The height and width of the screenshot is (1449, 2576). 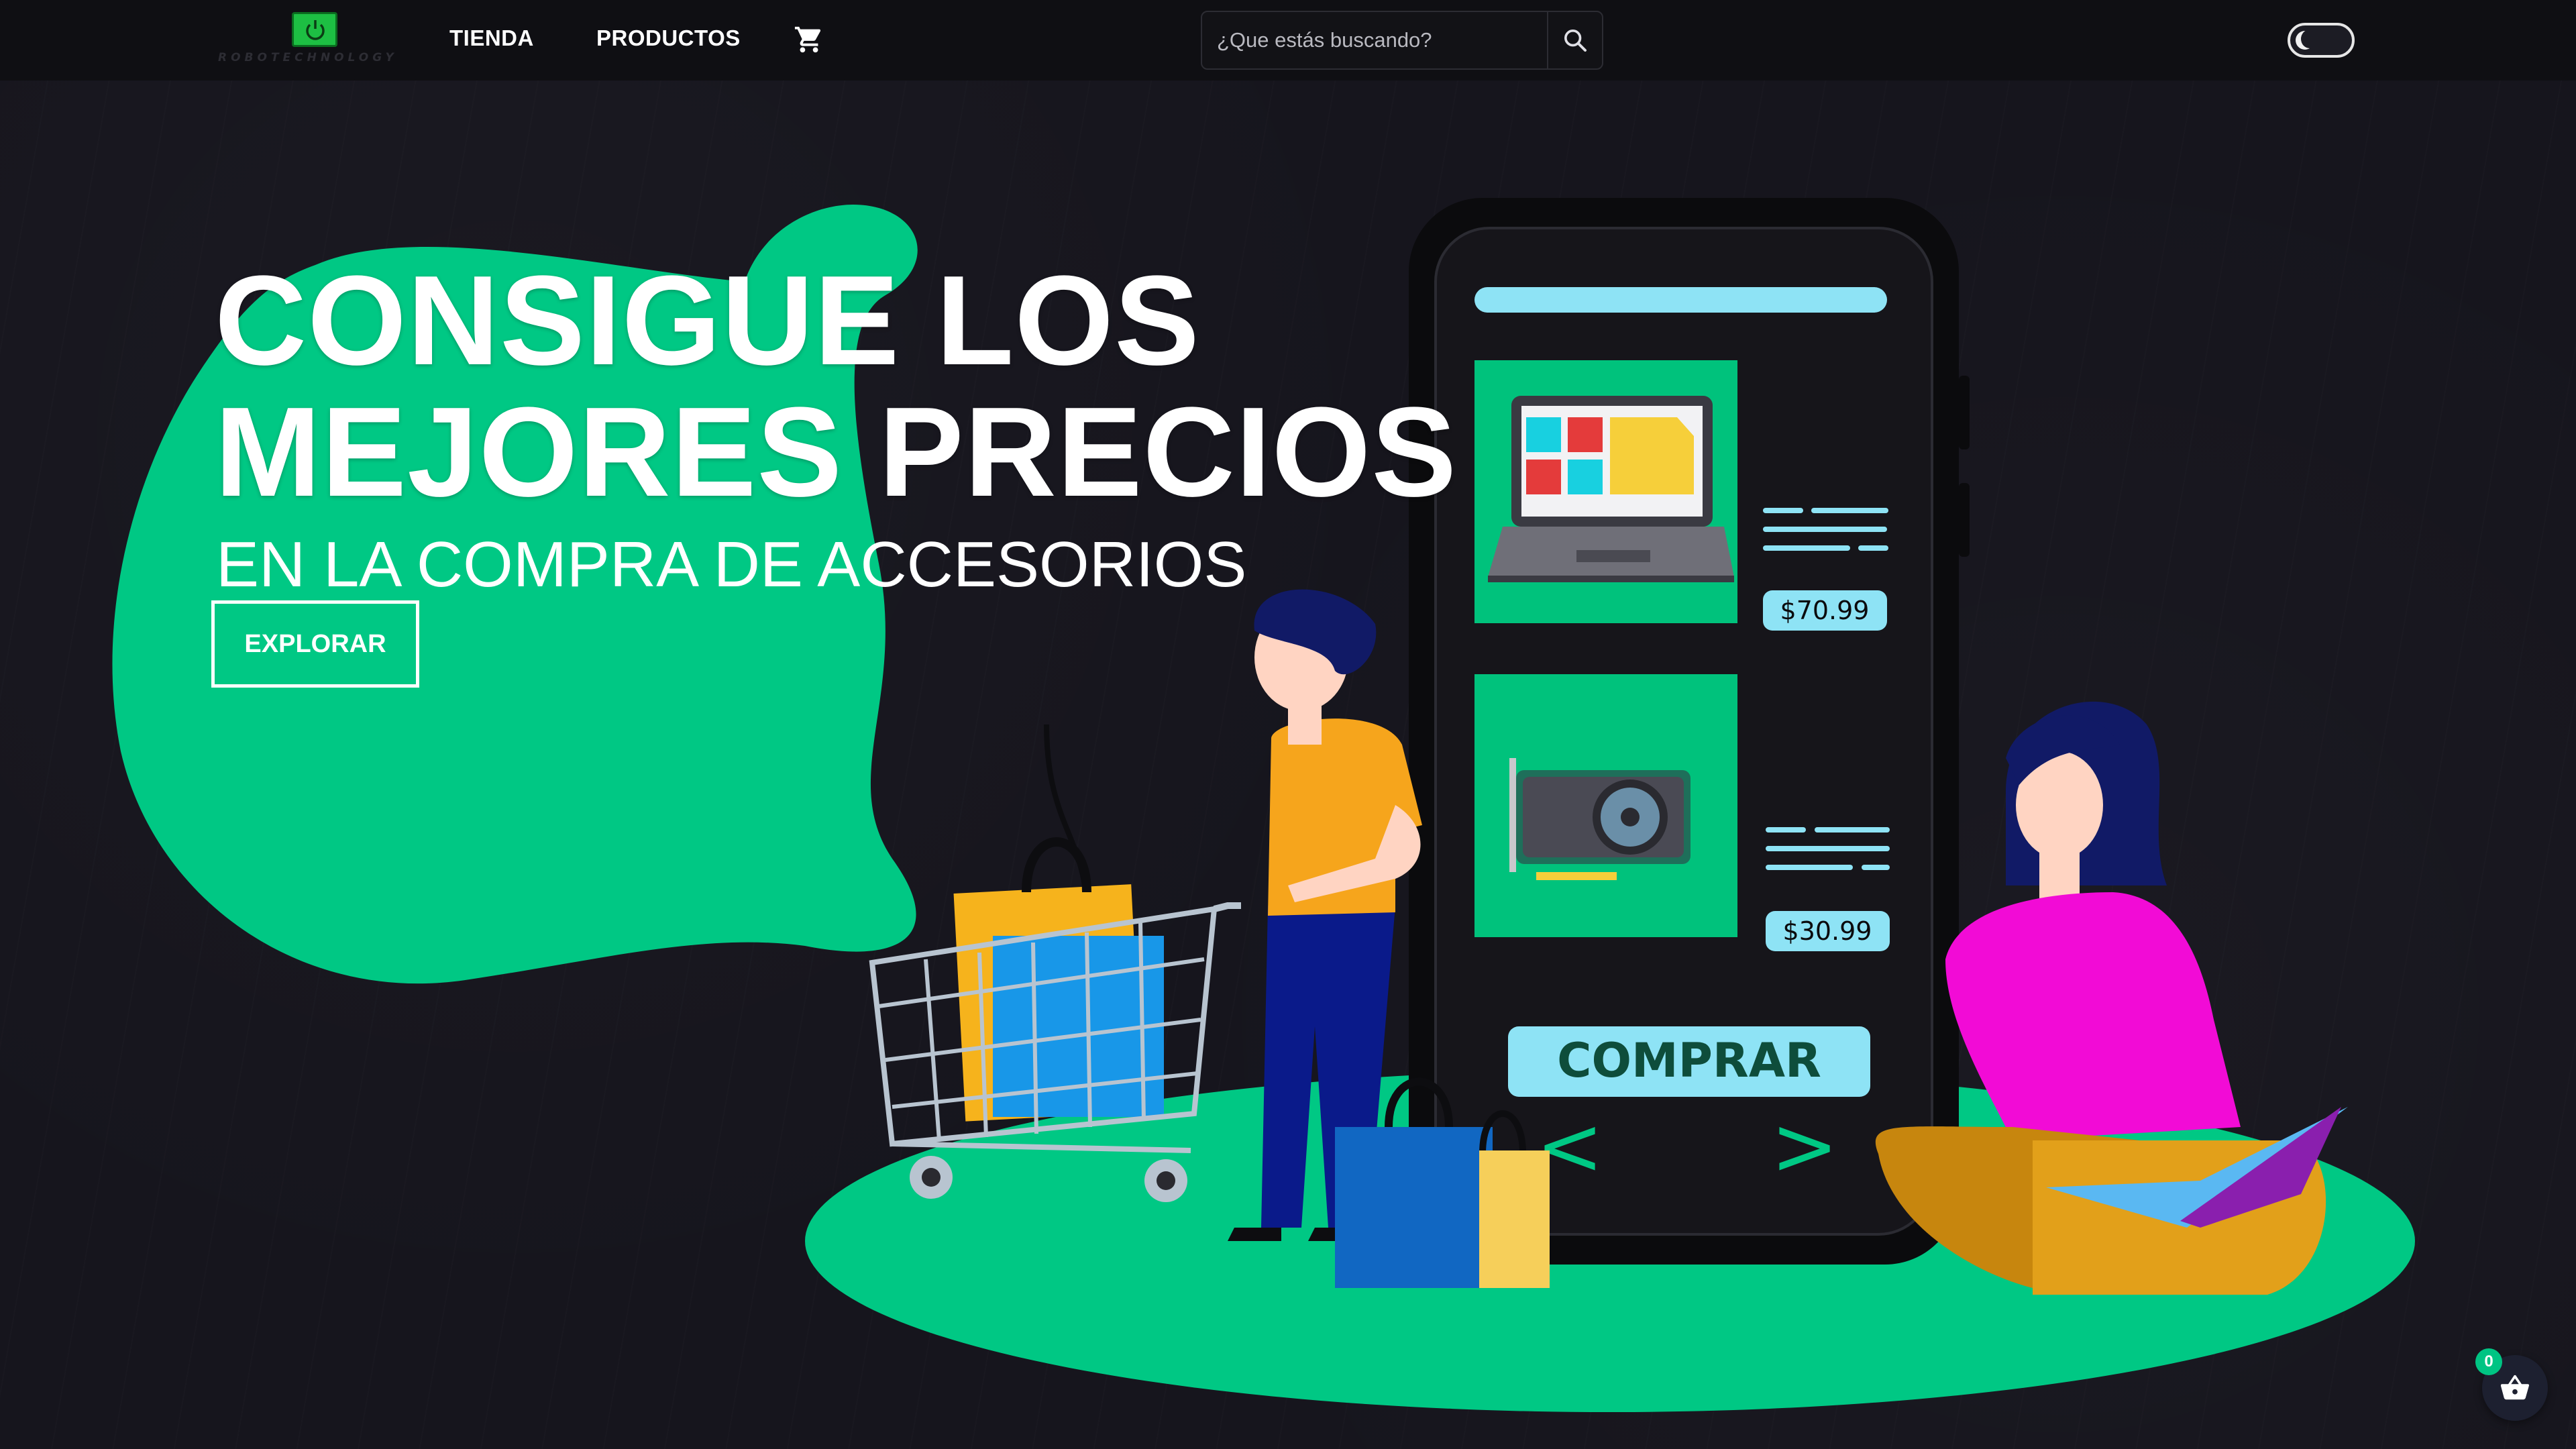 What do you see at coordinates (308, 57) in the screenshot?
I see `logo-text: ROBOTECHNOLOGY` at bounding box center [308, 57].